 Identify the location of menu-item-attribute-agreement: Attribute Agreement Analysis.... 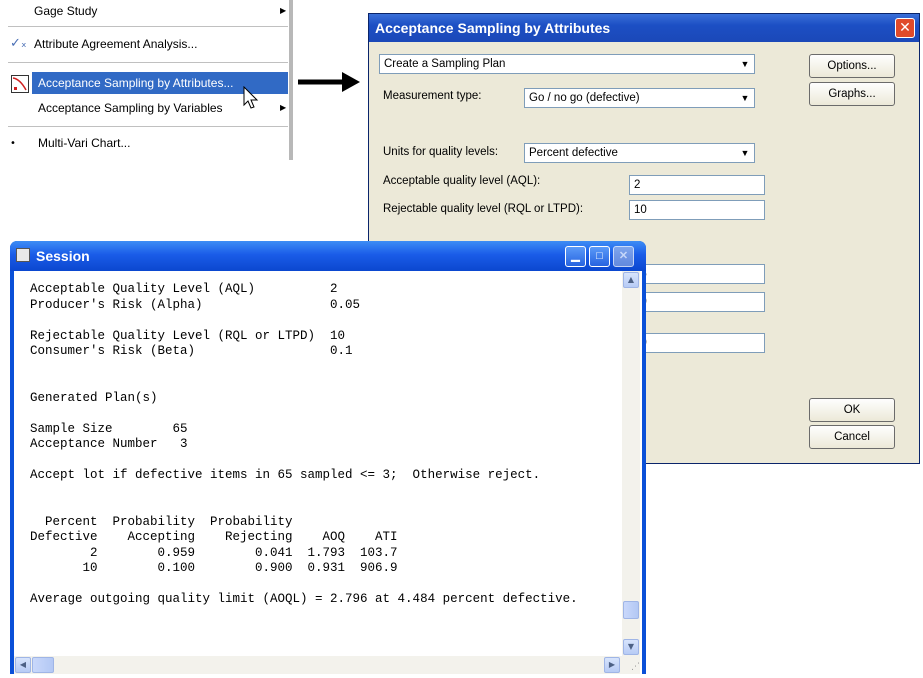
(115, 44).